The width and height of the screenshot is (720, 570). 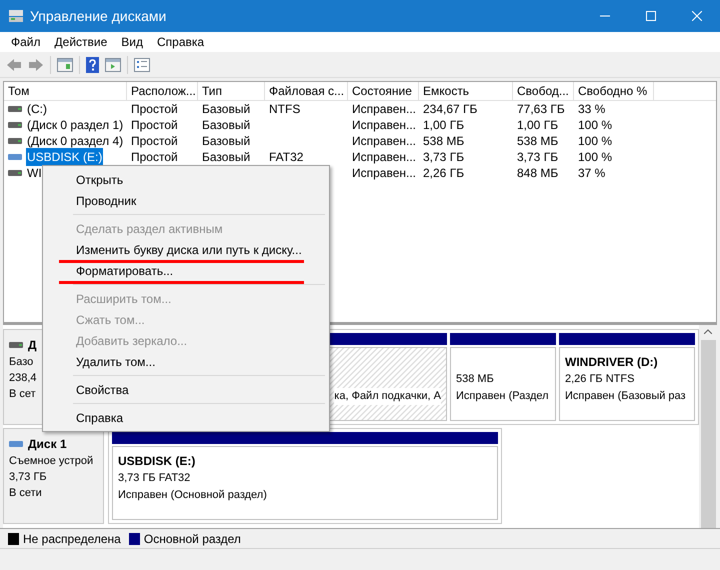 I want to click on table-cell-text: 77,63 ГБ, so click(x=541, y=109).